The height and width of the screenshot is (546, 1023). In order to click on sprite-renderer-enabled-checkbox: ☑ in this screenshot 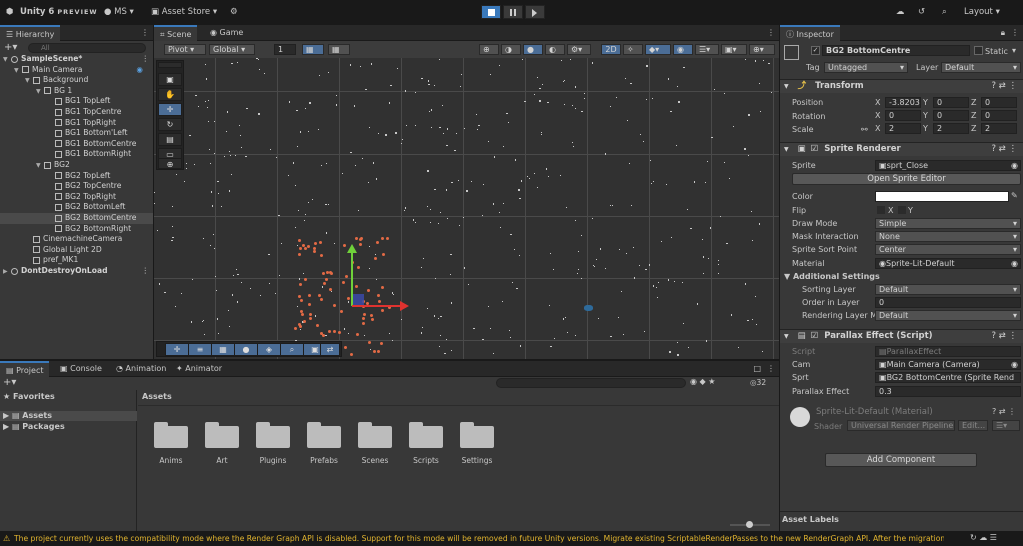, I will do `click(815, 149)`.